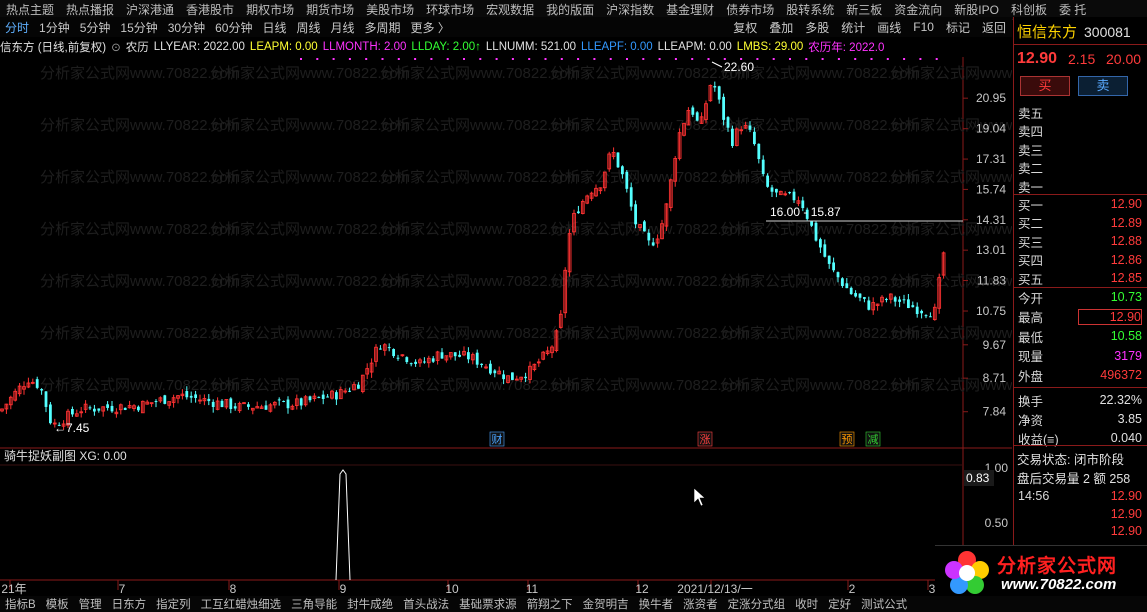 Image resolution: width=1147 pixels, height=612 pixels. I want to click on menu-item: 沪深指数, so click(630, 9).